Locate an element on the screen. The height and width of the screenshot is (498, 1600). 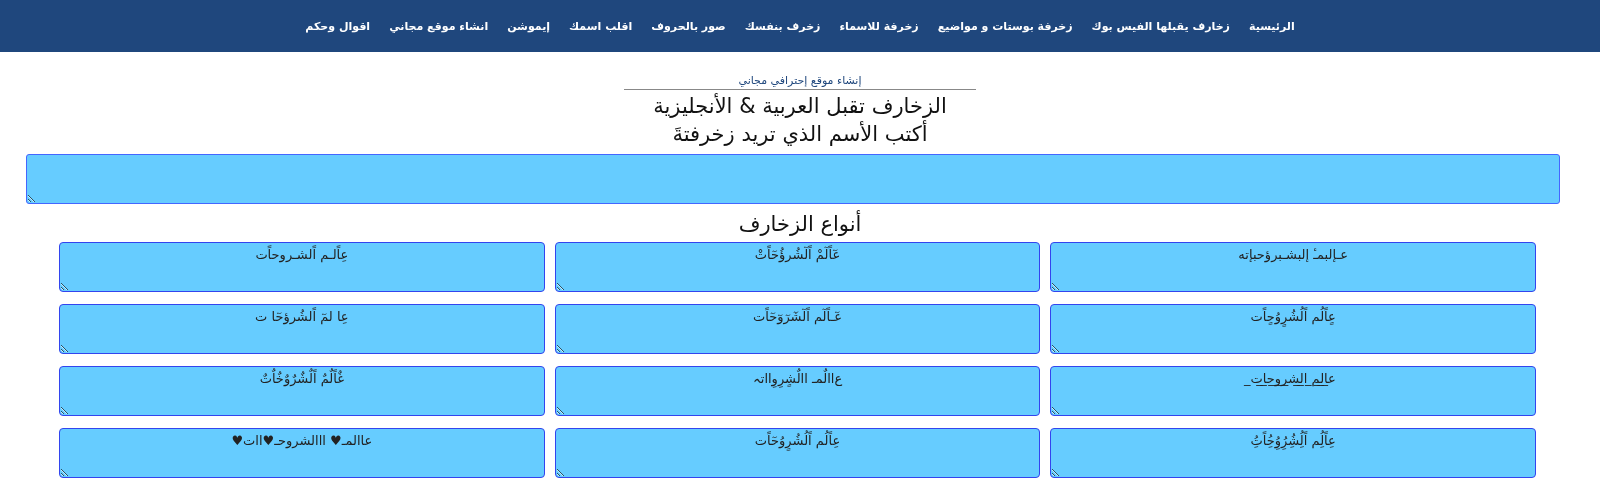
nav-link: إيموشن is located at coordinates (529, 26).